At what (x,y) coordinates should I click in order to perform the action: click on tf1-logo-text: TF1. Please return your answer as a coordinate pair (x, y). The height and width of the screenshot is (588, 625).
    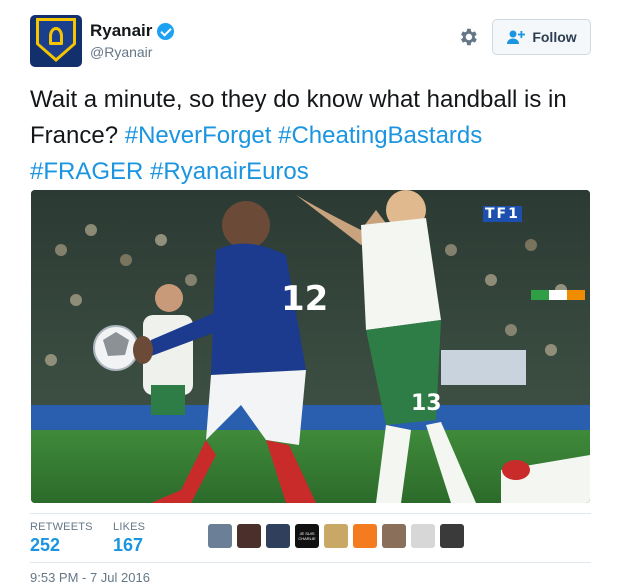
    Looking at the image, I should click on (502, 214).